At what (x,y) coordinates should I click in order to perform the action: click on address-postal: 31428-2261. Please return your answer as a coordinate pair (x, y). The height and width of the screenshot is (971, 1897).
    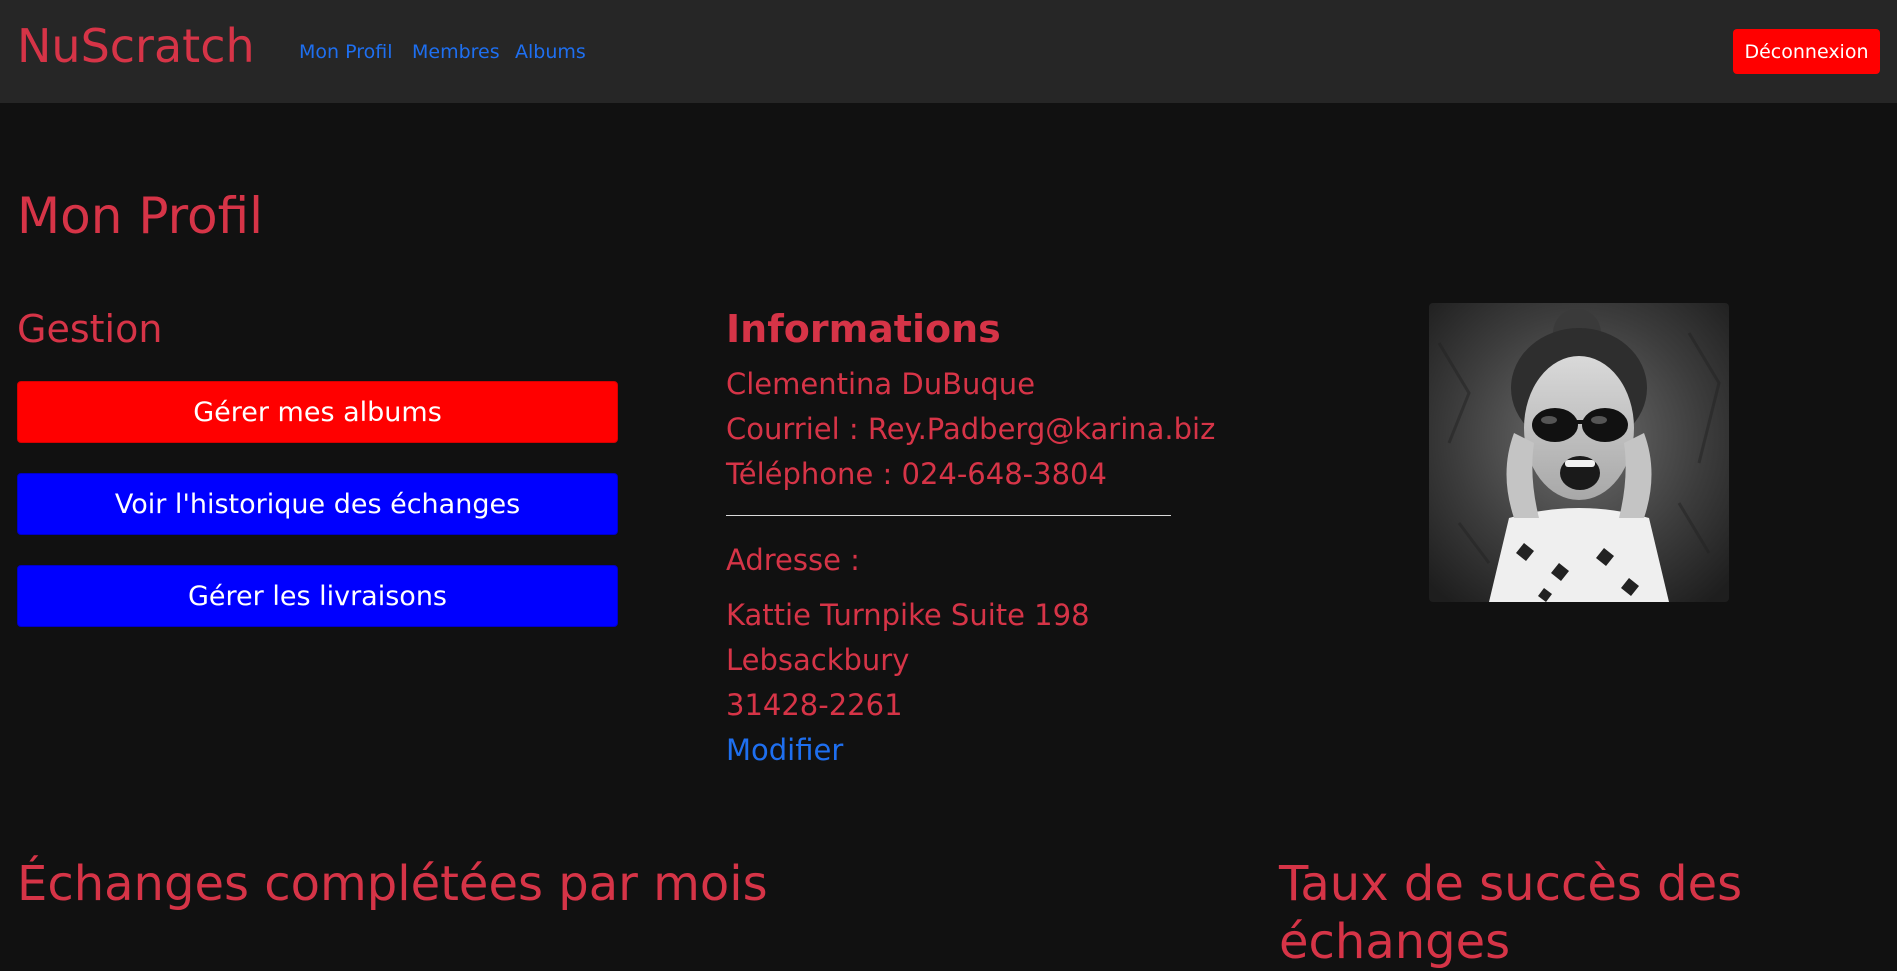
    Looking at the image, I should click on (814, 705).